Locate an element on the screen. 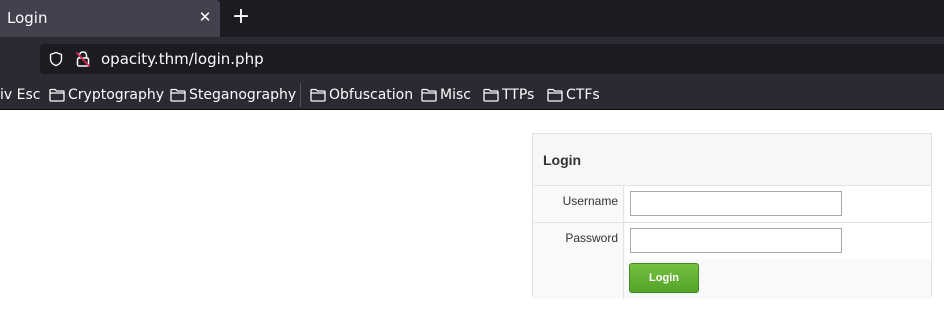  tab-bar: Login ✕ + is located at coordinates (472, 18).